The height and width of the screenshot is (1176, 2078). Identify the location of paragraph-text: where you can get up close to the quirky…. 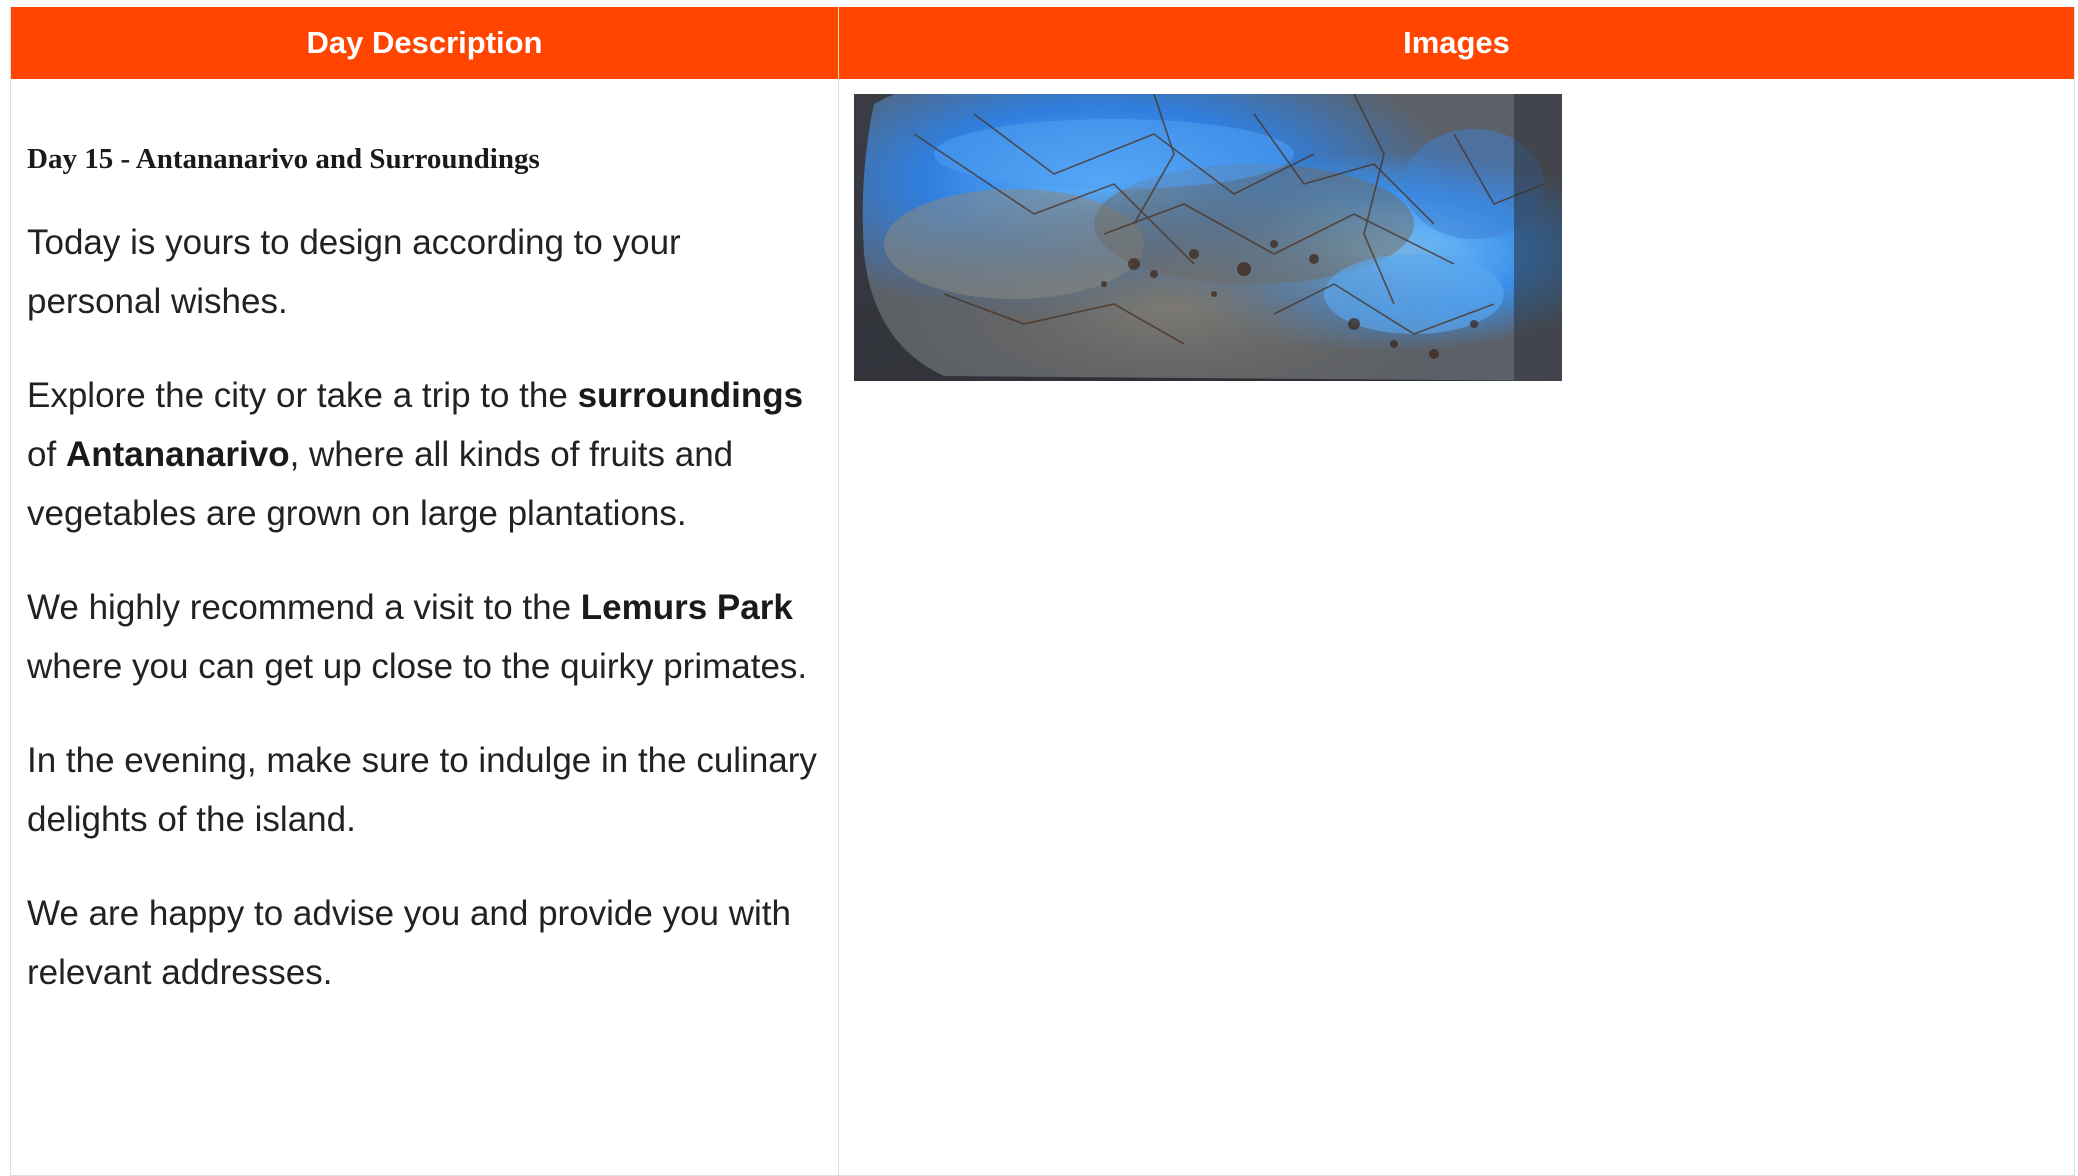
(417, 666).